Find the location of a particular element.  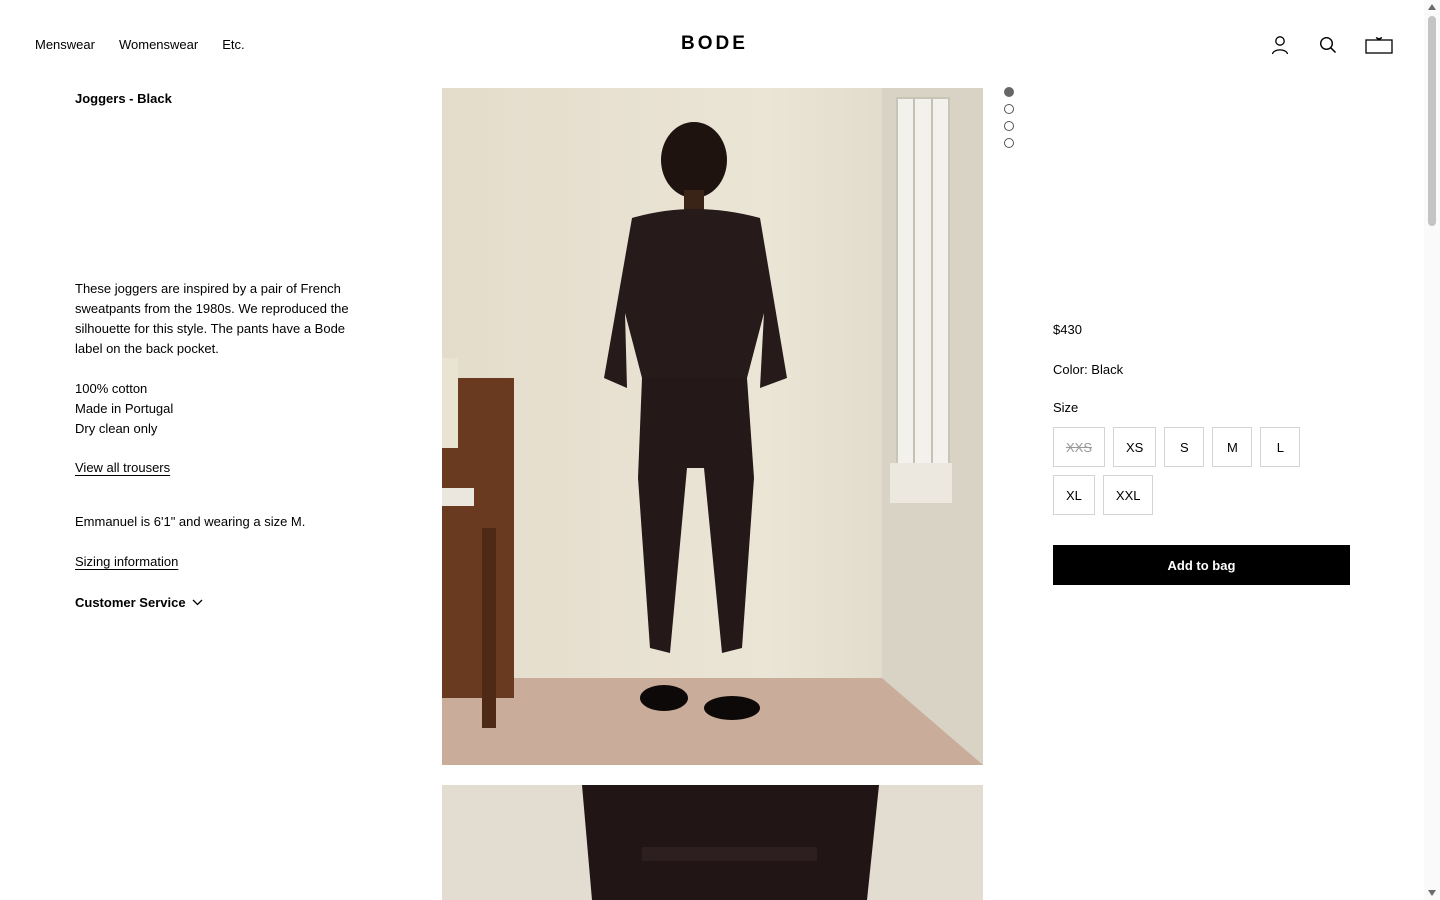

detail-origin: Made in Portugal is located at coordinates (124, 408).